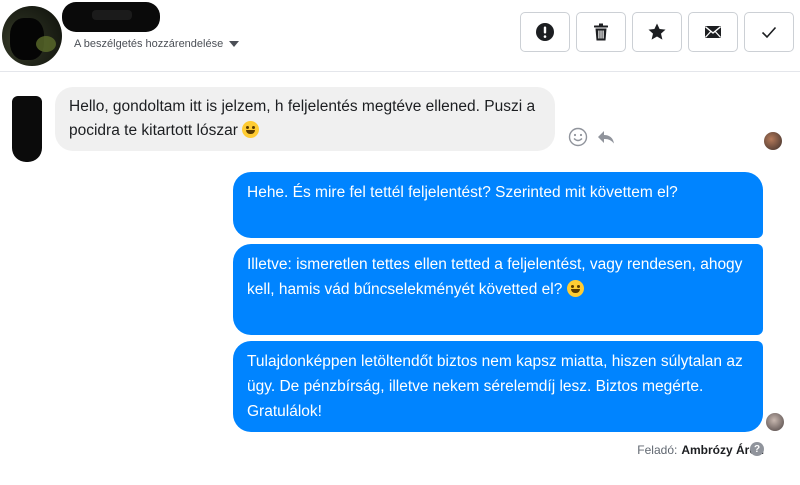 This screenshot has width=800, height=485. What do you see at coordinates (592, 137) in the screenshot?
I see `message-actions` at bounding box center [592, 137].